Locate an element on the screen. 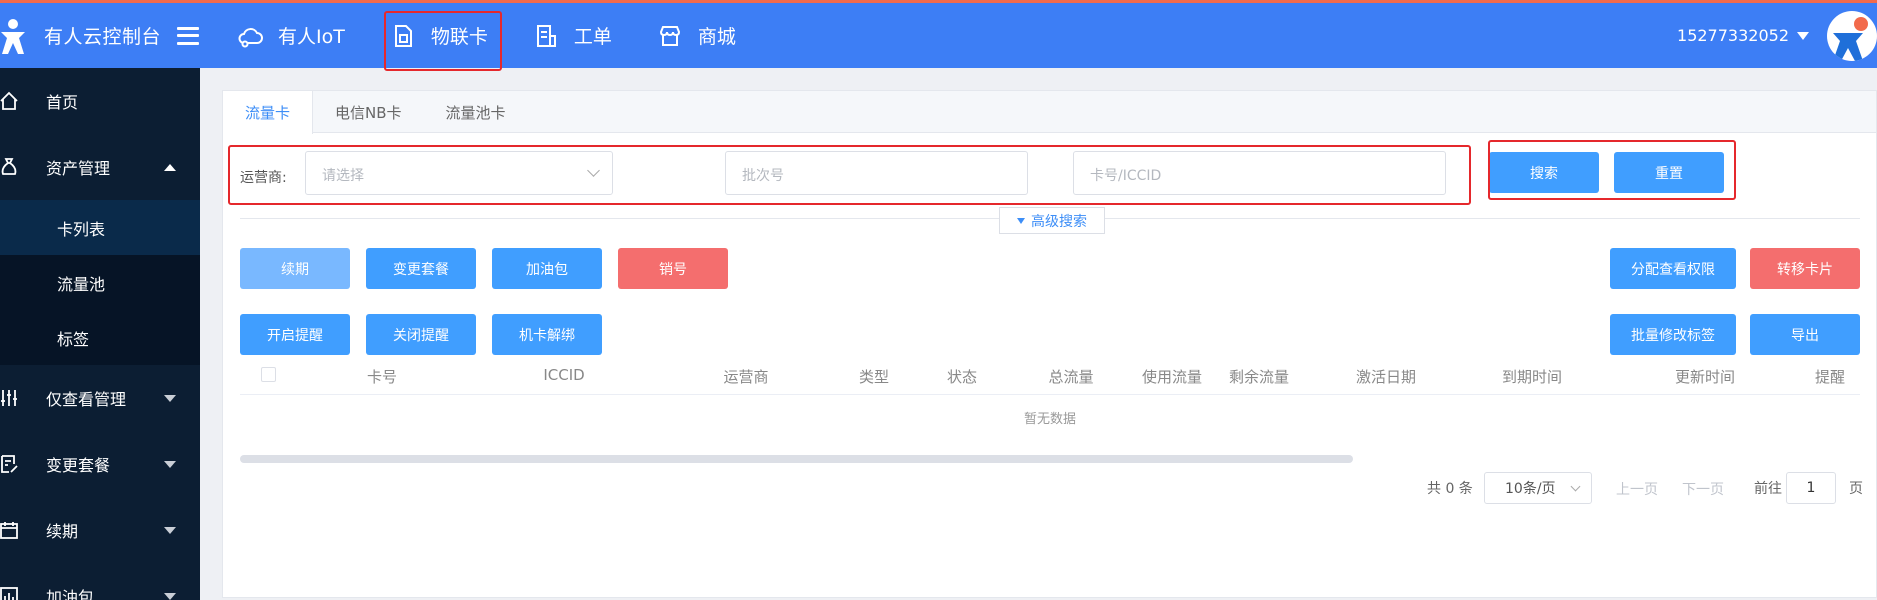 This screenshot has width=1877, height=600. sidebar-item-assets: 资产管理 is located at coordinates (100, 167).